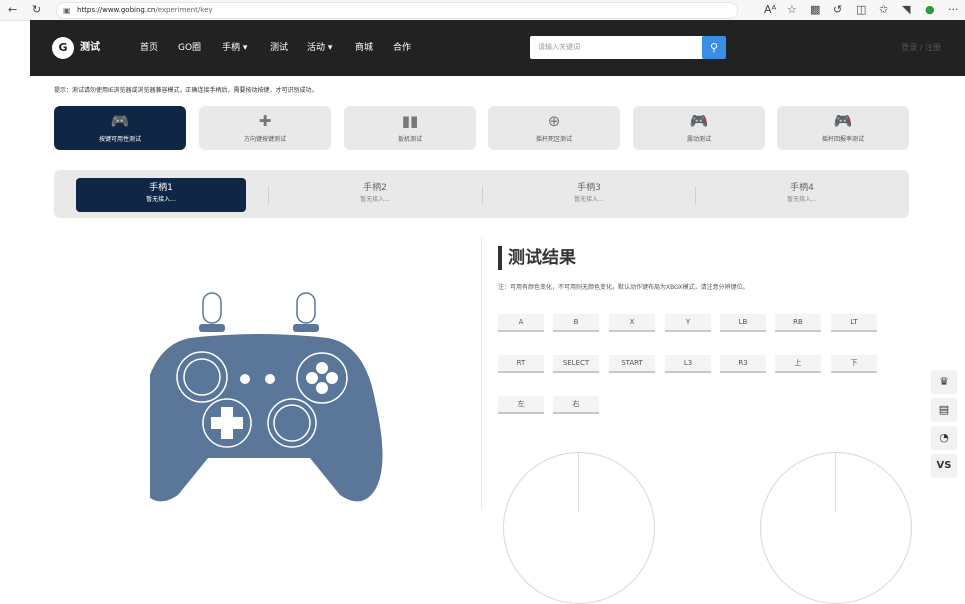 This screenshot has width=965, height=604. What do you see at coordinates (815, 10) in the screenshot?
I see `extension-icon: ▩` at bounding box center [815, 10].